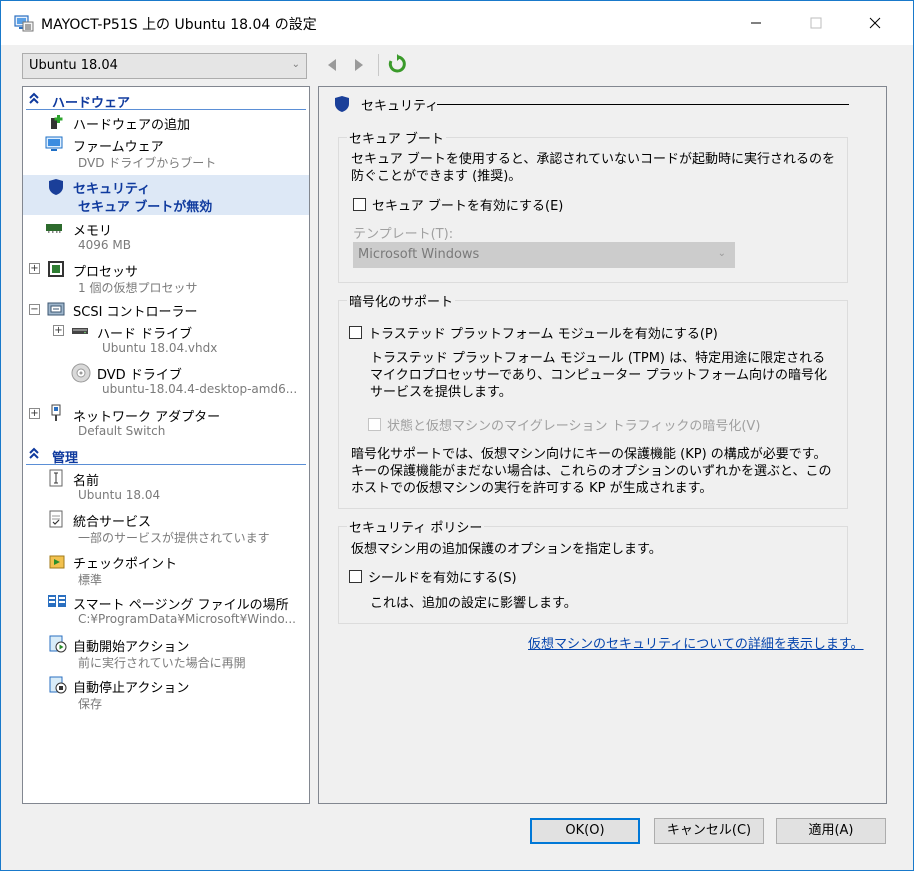 The height and width of the screenshot is (871, 914). What do you see at coordinates (56, 601) in the screenshot?
I see `smart-paging-icon` at bounding box center [56, 601].